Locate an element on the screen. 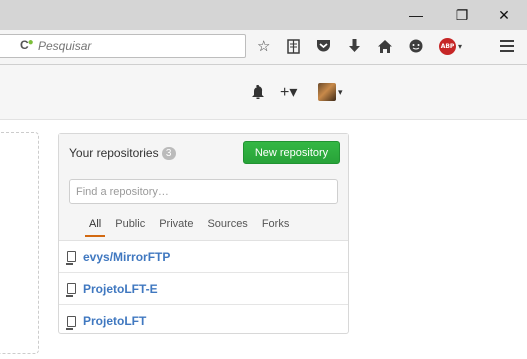 The width and height of the screenshot is (527, 359). browser-toolbar: C● ☆ ABP ▾ is located at coordinates (263, 47).